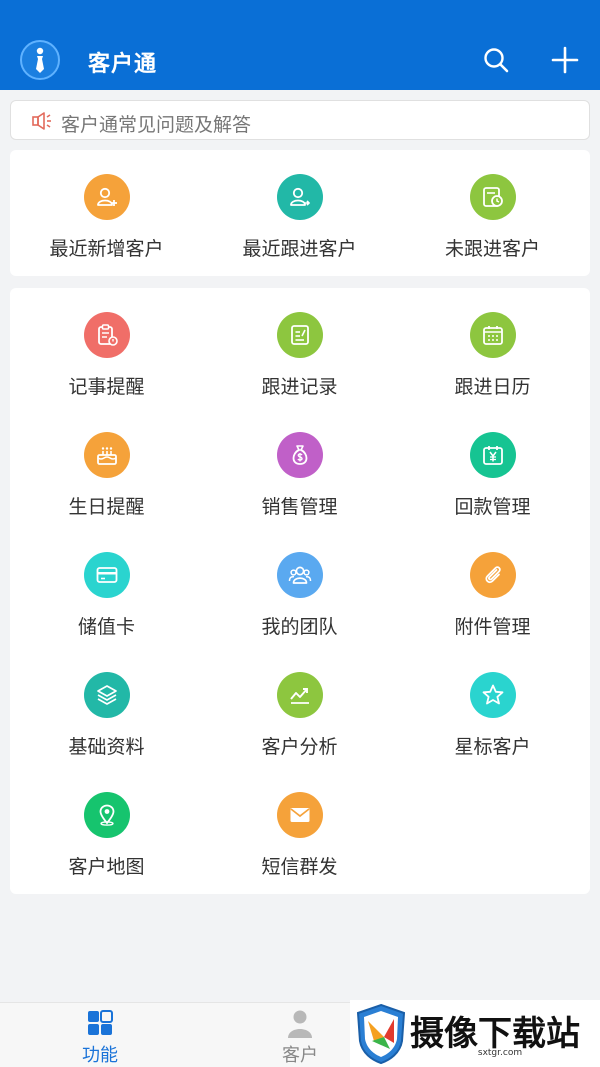 This screenshot has height=1067, width=600. What do you see at coordinates (565, 60) in the screenshot?
I see `plus-icon` at bounding box center [565, 60].